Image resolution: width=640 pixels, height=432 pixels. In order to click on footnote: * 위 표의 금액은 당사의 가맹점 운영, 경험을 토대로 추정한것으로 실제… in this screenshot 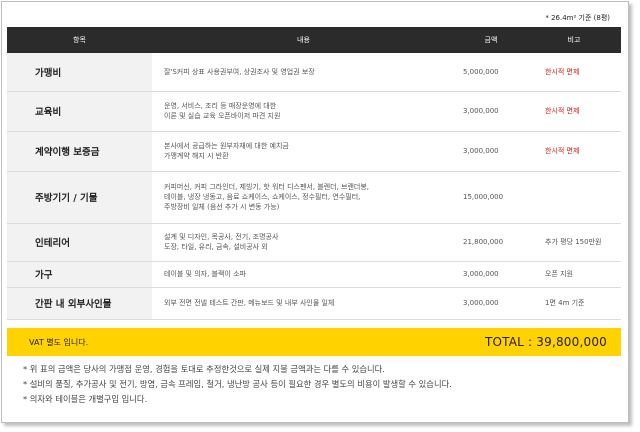, I will do `click(204, 369)`.